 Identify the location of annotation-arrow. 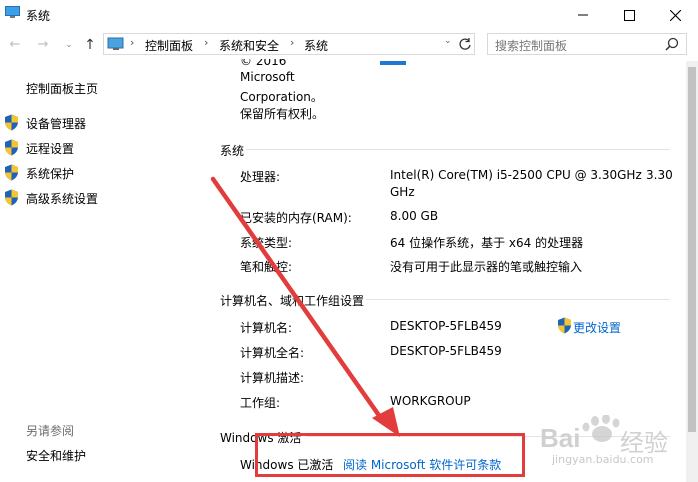
(305, 306).